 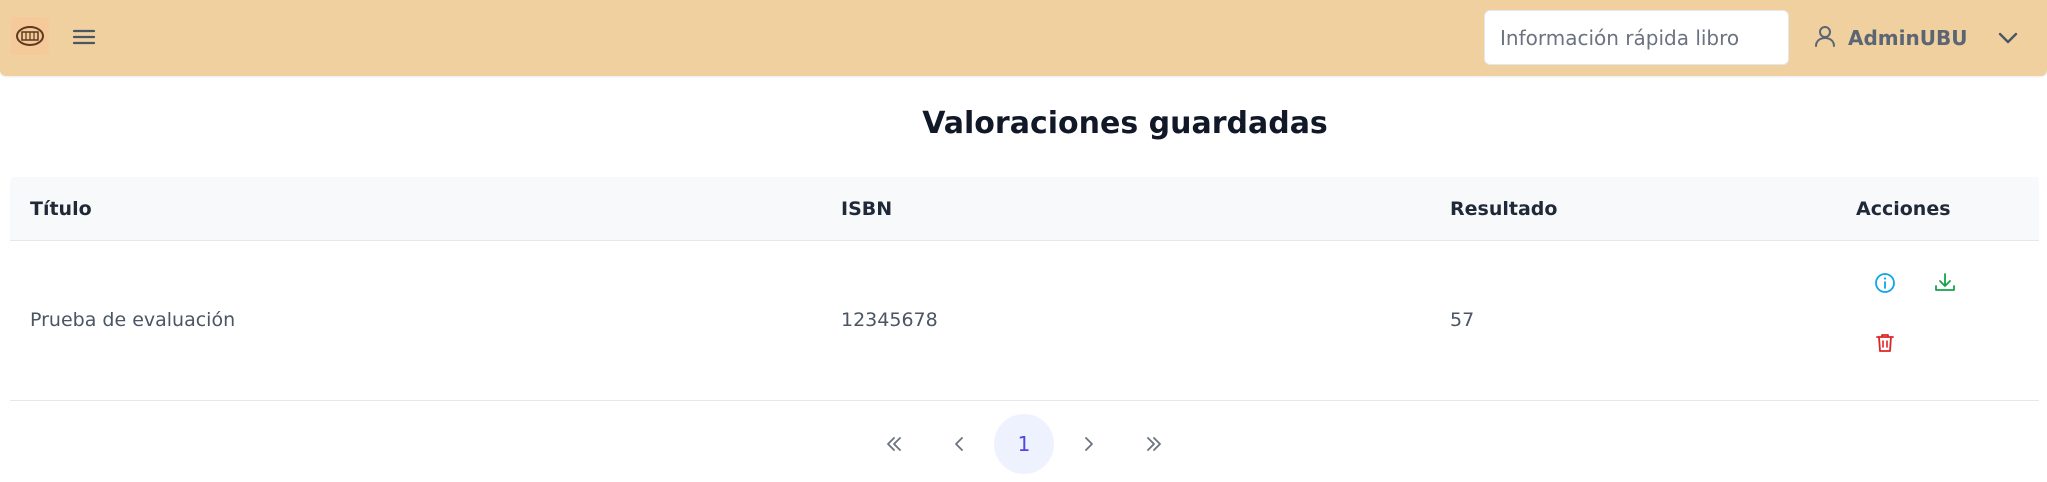 What do you see at coordinates (867, 209) in the screenshot?
I see `column-header-isbn: ISBN` at bounding box center [867, 209].